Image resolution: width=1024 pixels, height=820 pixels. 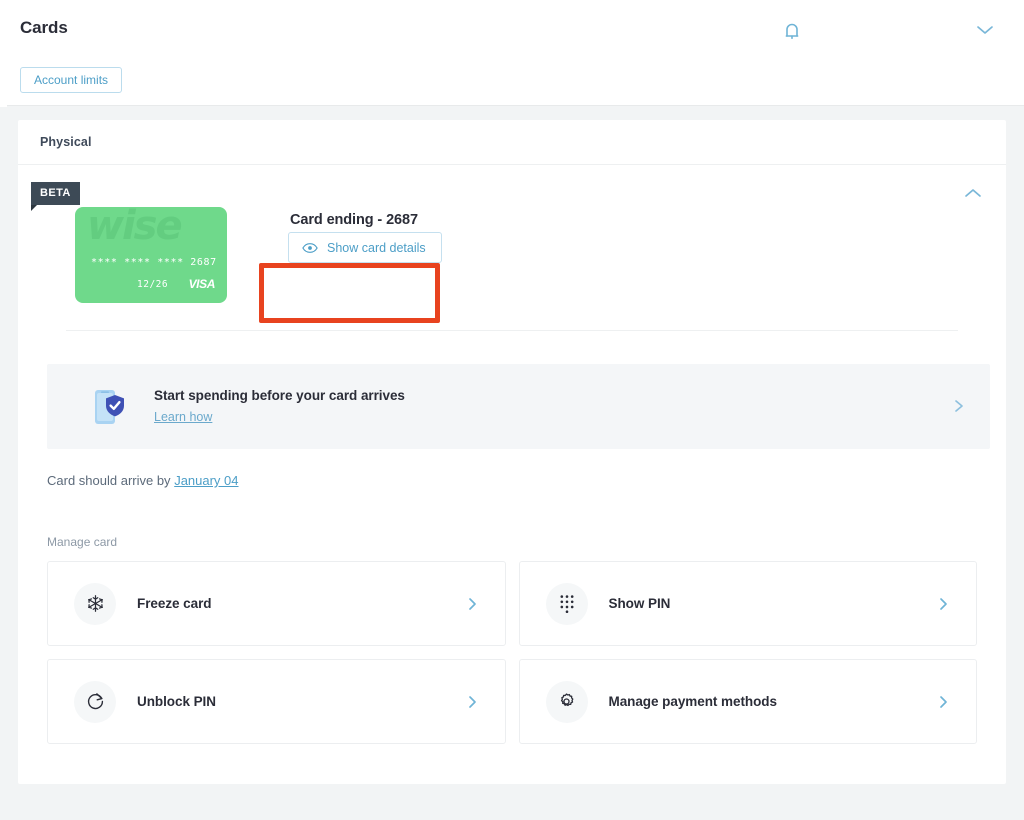 I want to click on refresh-icon-glyph, so click(x=95, y=701).